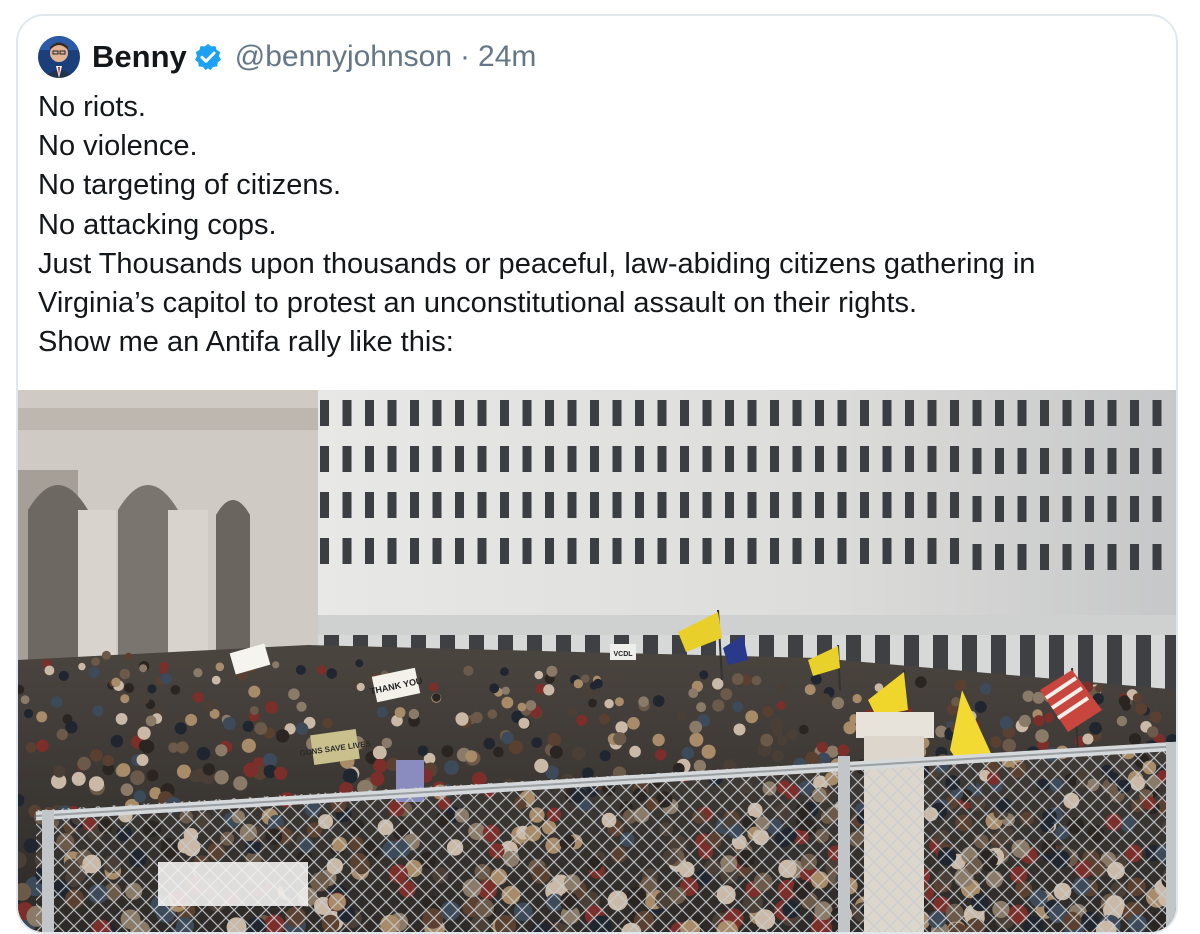 Image resolution: width=1200 pixels, height=934 pixels. Describe the element at coordinates (603, 342) in the screenshot. I see `tweet-text-line: Show me an Antifa rally like this:` at that location.